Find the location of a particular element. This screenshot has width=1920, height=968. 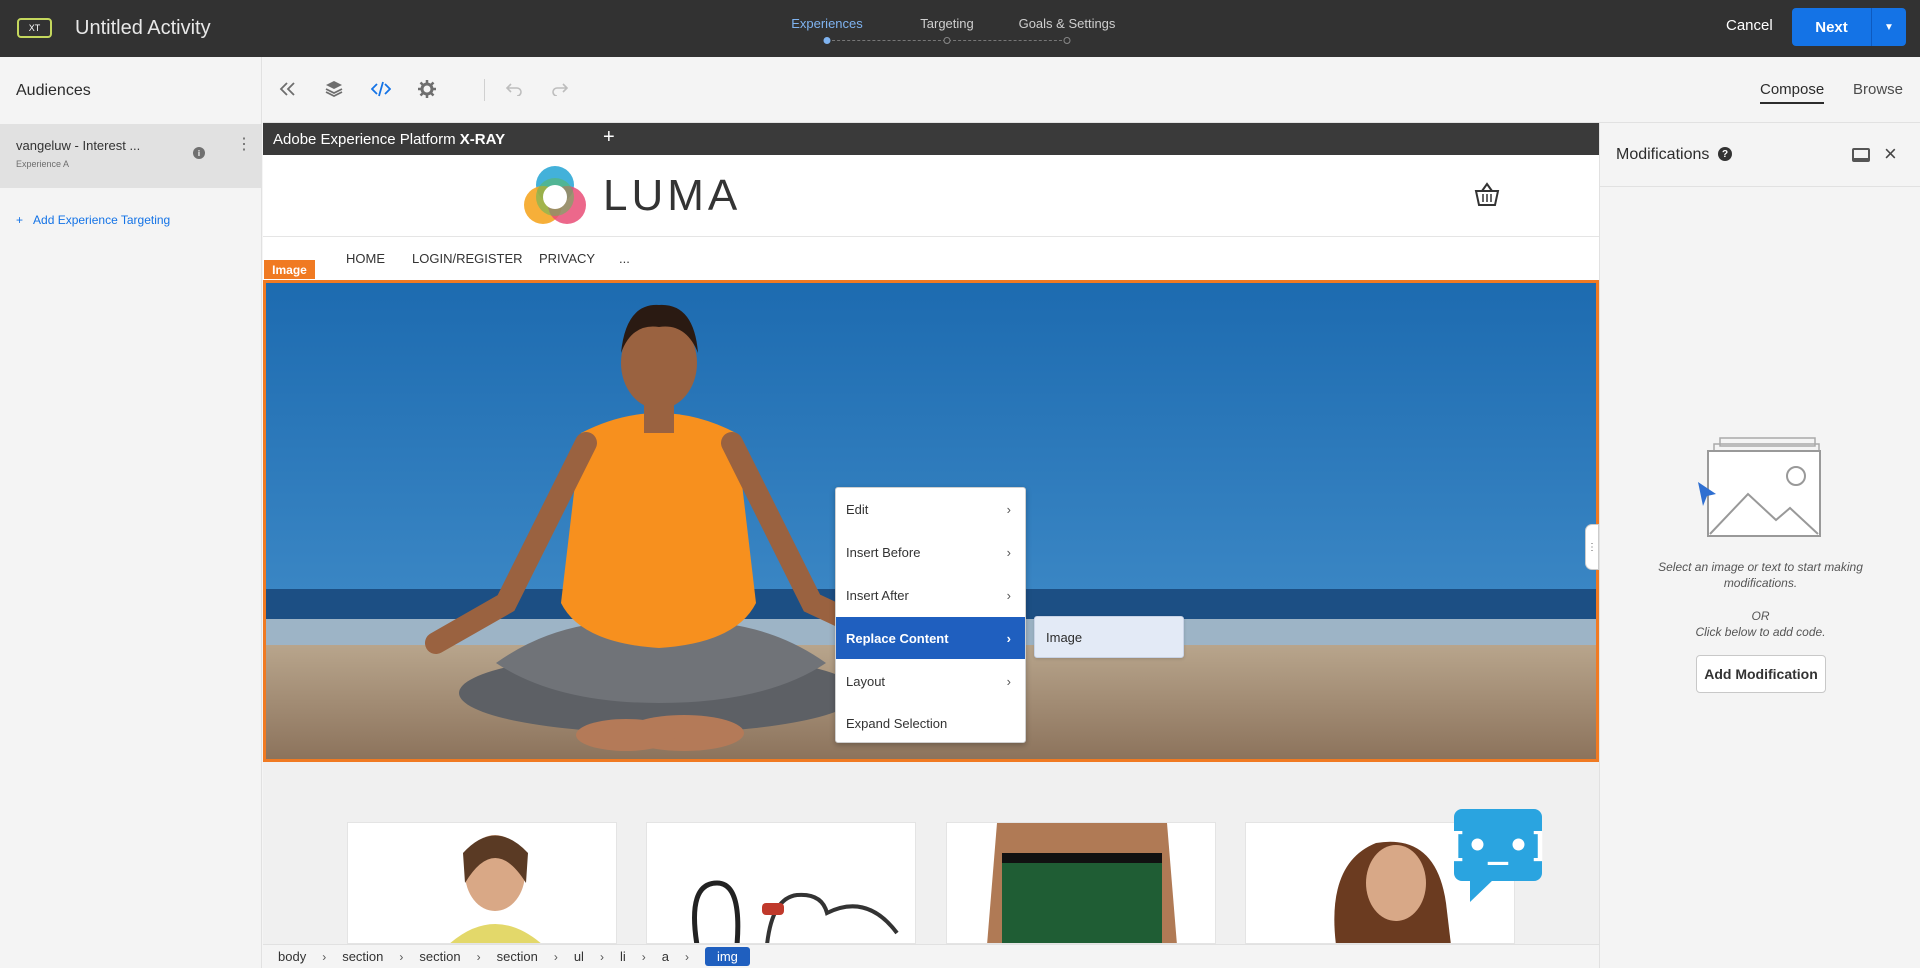

empty-state-or: OR Click below to add code. is located at coordinates (1760, 624).